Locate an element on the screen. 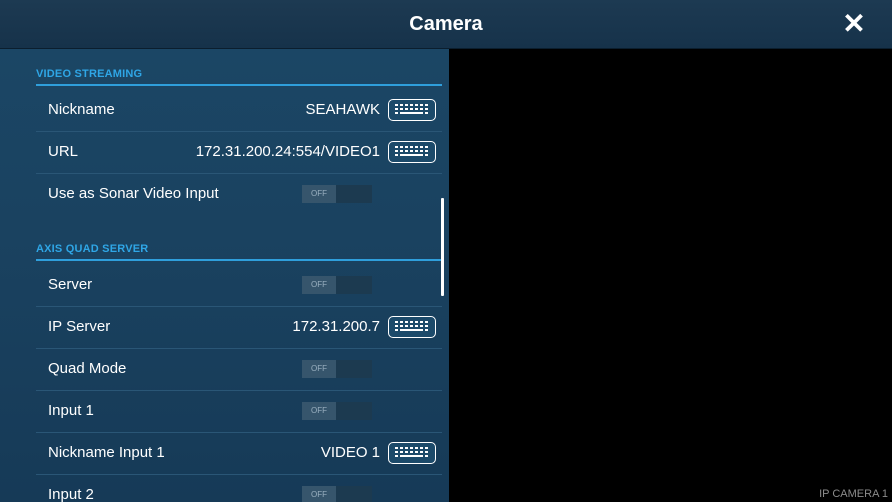  quad-mode-toggle: OFF is located at coordinates (337, 369).